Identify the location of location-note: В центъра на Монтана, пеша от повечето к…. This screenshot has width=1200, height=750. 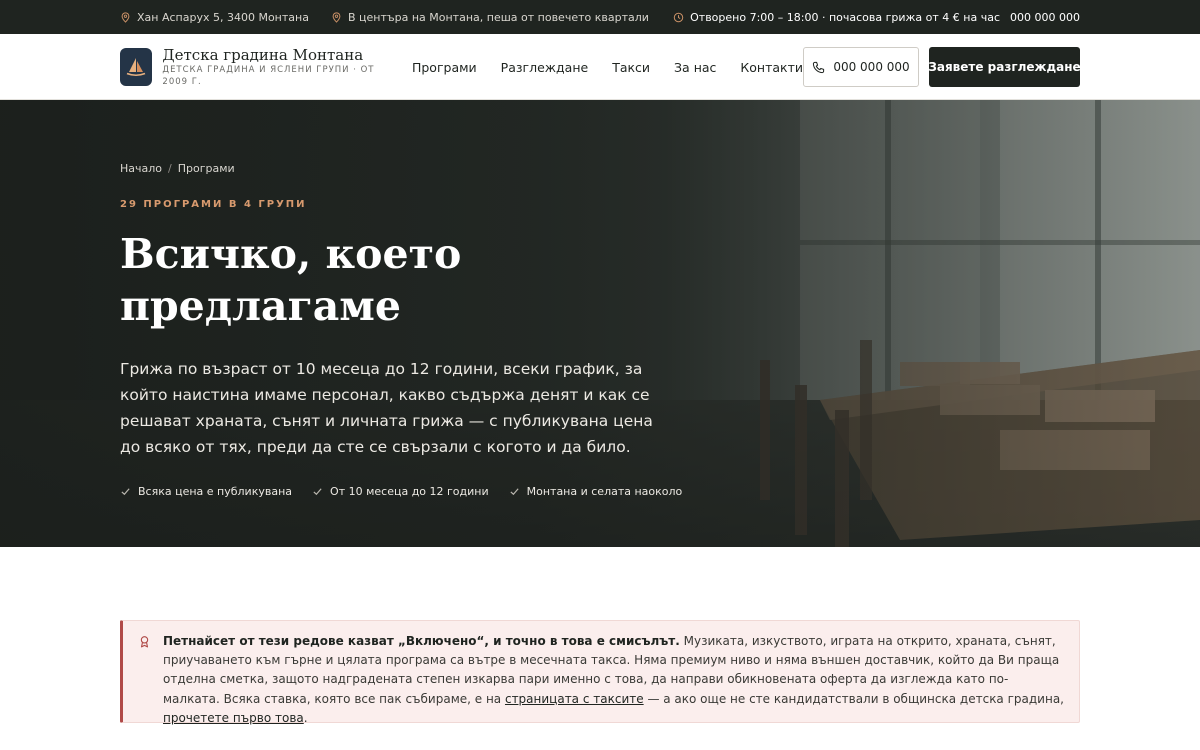
(490, 17).